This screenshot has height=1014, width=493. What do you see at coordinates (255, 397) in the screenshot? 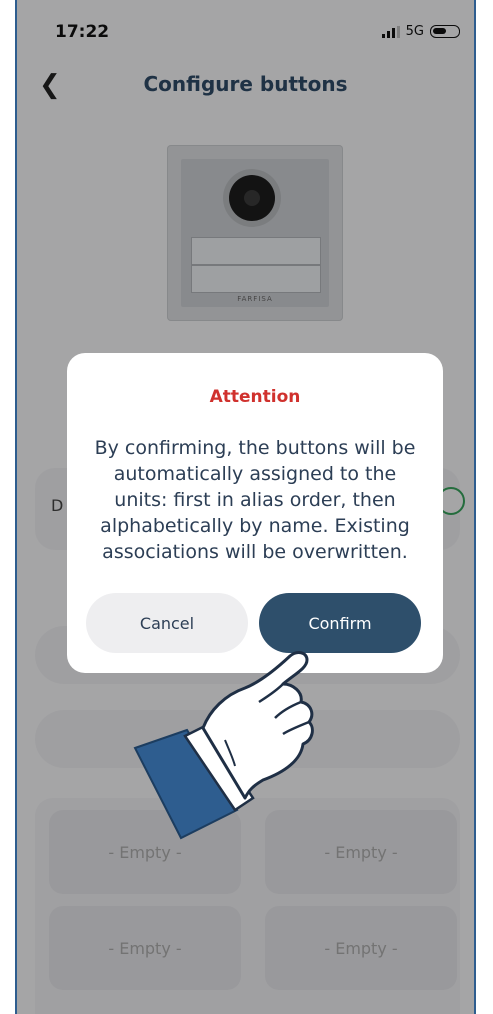
I see `dialog-title: Attention` at bounding box center [255, 397].